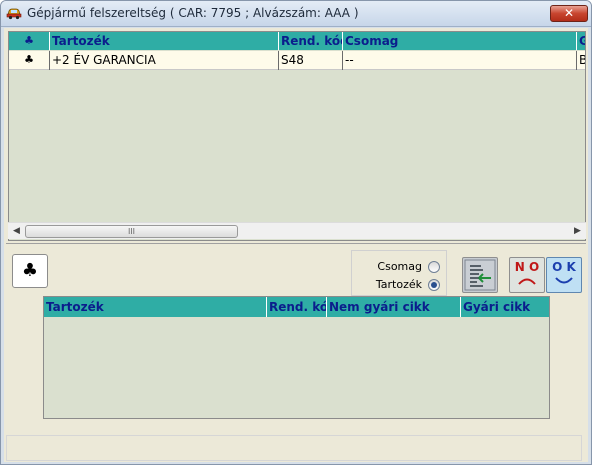 The width and height of the screenshot is (592, 465). I want to click on horizontal-scrollbar: ◀ III ▶, so click(297, 230).